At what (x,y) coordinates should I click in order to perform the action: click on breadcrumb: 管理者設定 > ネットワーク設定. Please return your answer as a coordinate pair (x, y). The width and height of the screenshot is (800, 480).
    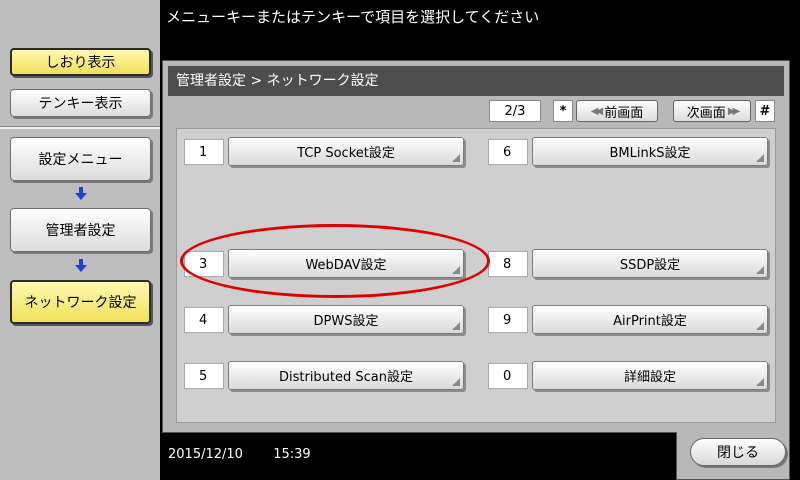
    Looking at the image, I should click on (476, 81).